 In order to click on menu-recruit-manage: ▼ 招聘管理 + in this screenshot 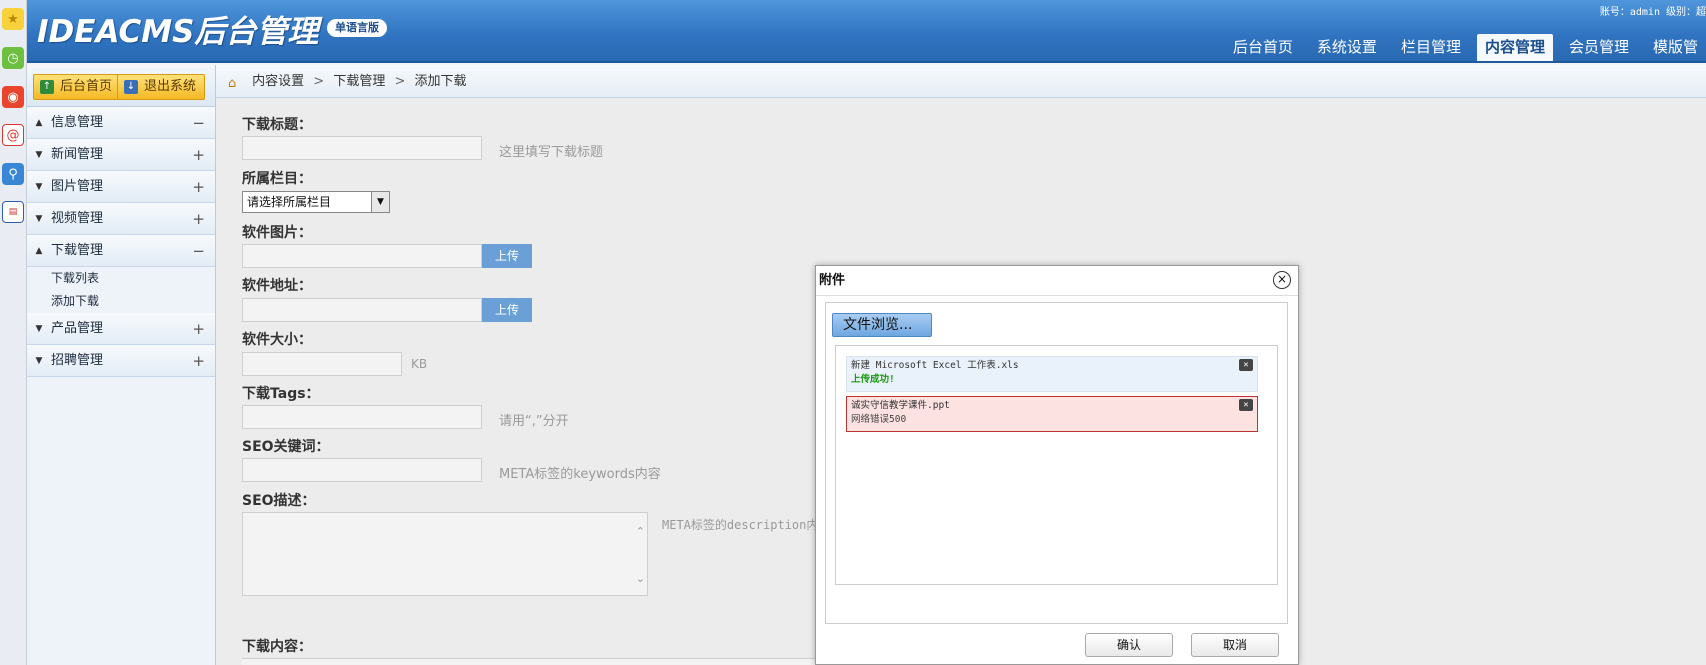, I will do `click(121, 361)`.